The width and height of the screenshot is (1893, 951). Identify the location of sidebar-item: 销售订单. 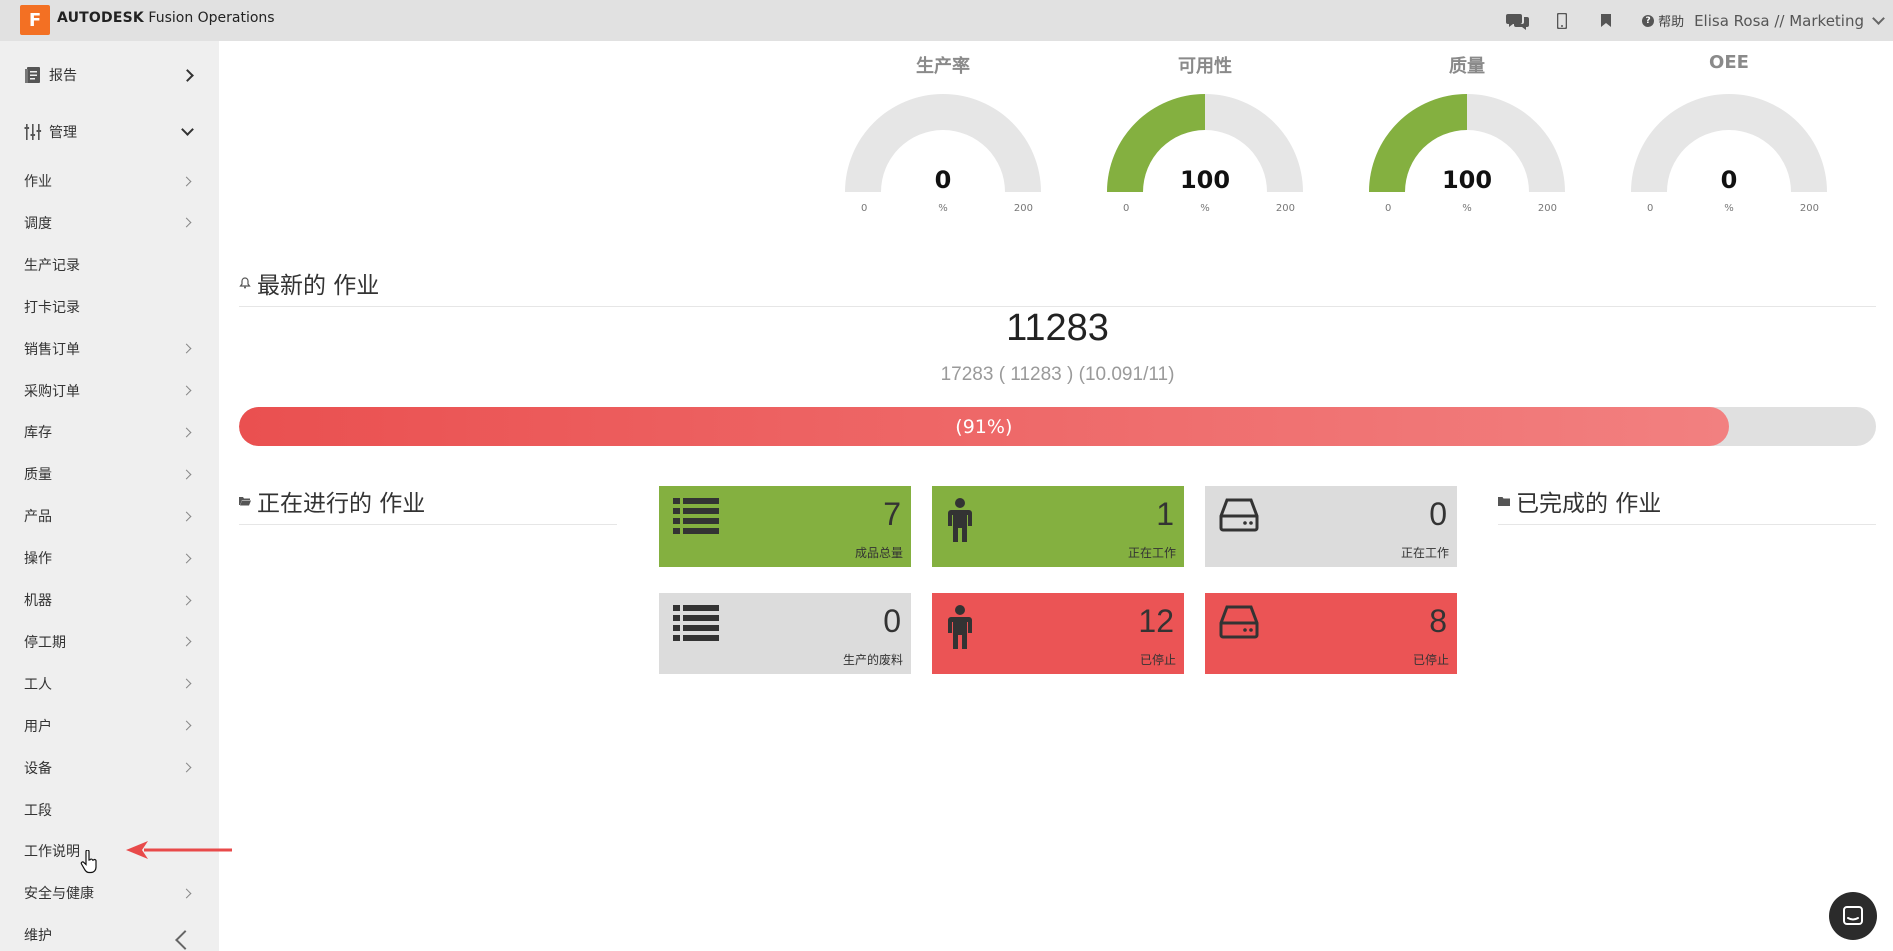
(109, 349).